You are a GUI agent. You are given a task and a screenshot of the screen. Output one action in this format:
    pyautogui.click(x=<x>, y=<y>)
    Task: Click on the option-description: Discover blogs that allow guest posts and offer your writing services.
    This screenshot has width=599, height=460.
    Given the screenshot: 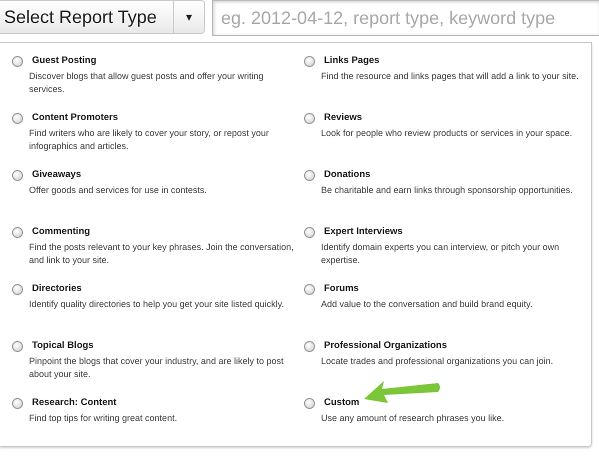 What is the action you would take?
    pyautogui.click(x=146, y=83)
    